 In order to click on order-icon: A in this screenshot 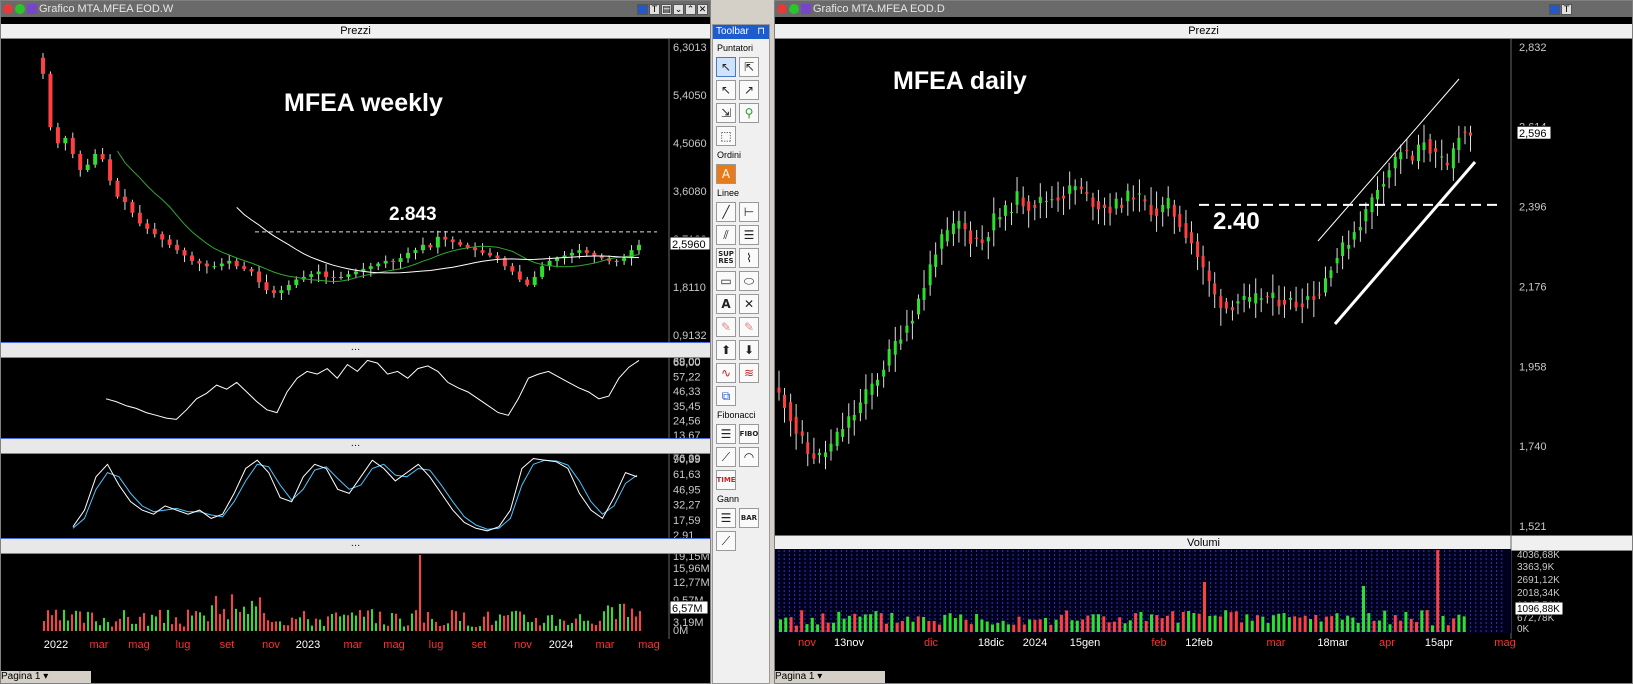, I will do `click(726, 174)`.